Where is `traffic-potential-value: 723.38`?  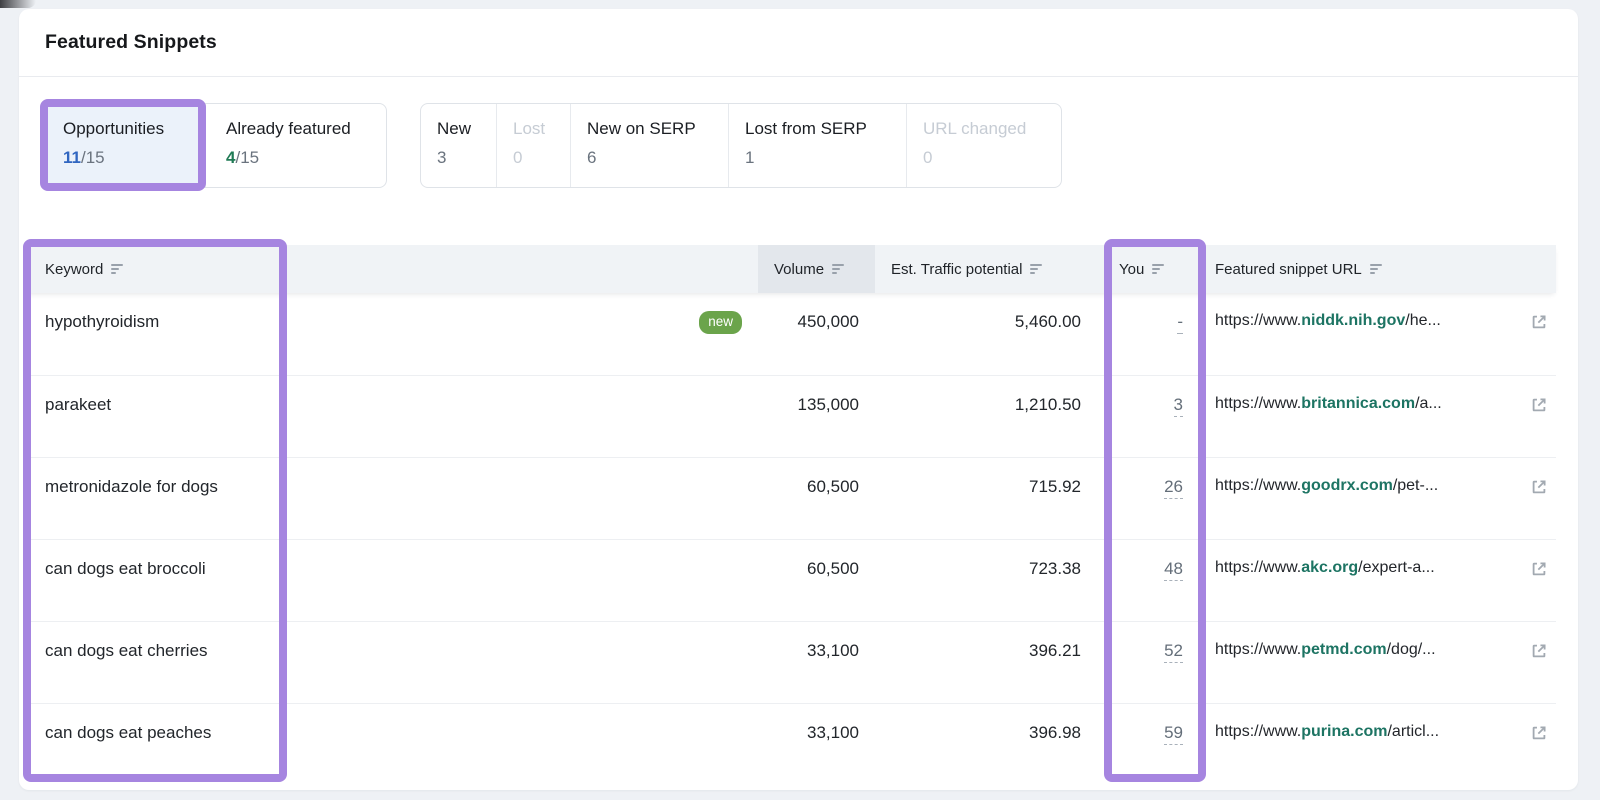 traffic-potential-value: 723.38 is located at coordinates (1055, 568).